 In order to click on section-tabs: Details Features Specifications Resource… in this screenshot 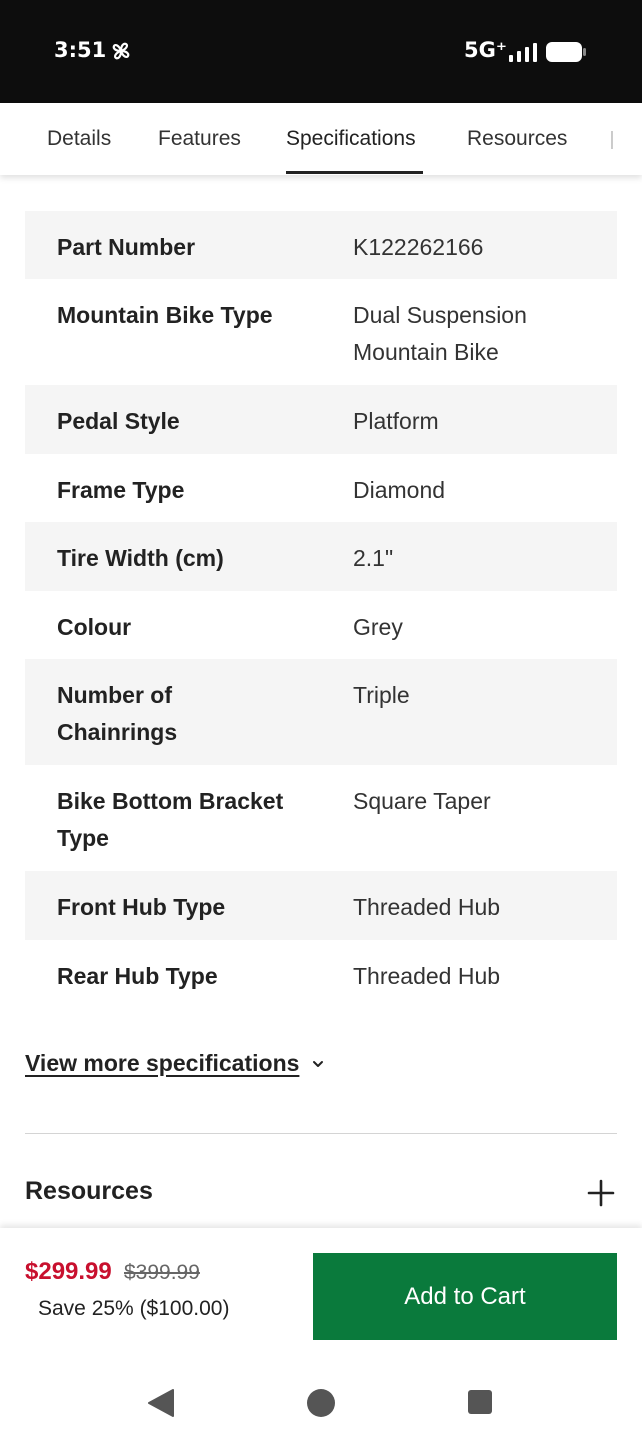, I will do `click(321, 139)`.